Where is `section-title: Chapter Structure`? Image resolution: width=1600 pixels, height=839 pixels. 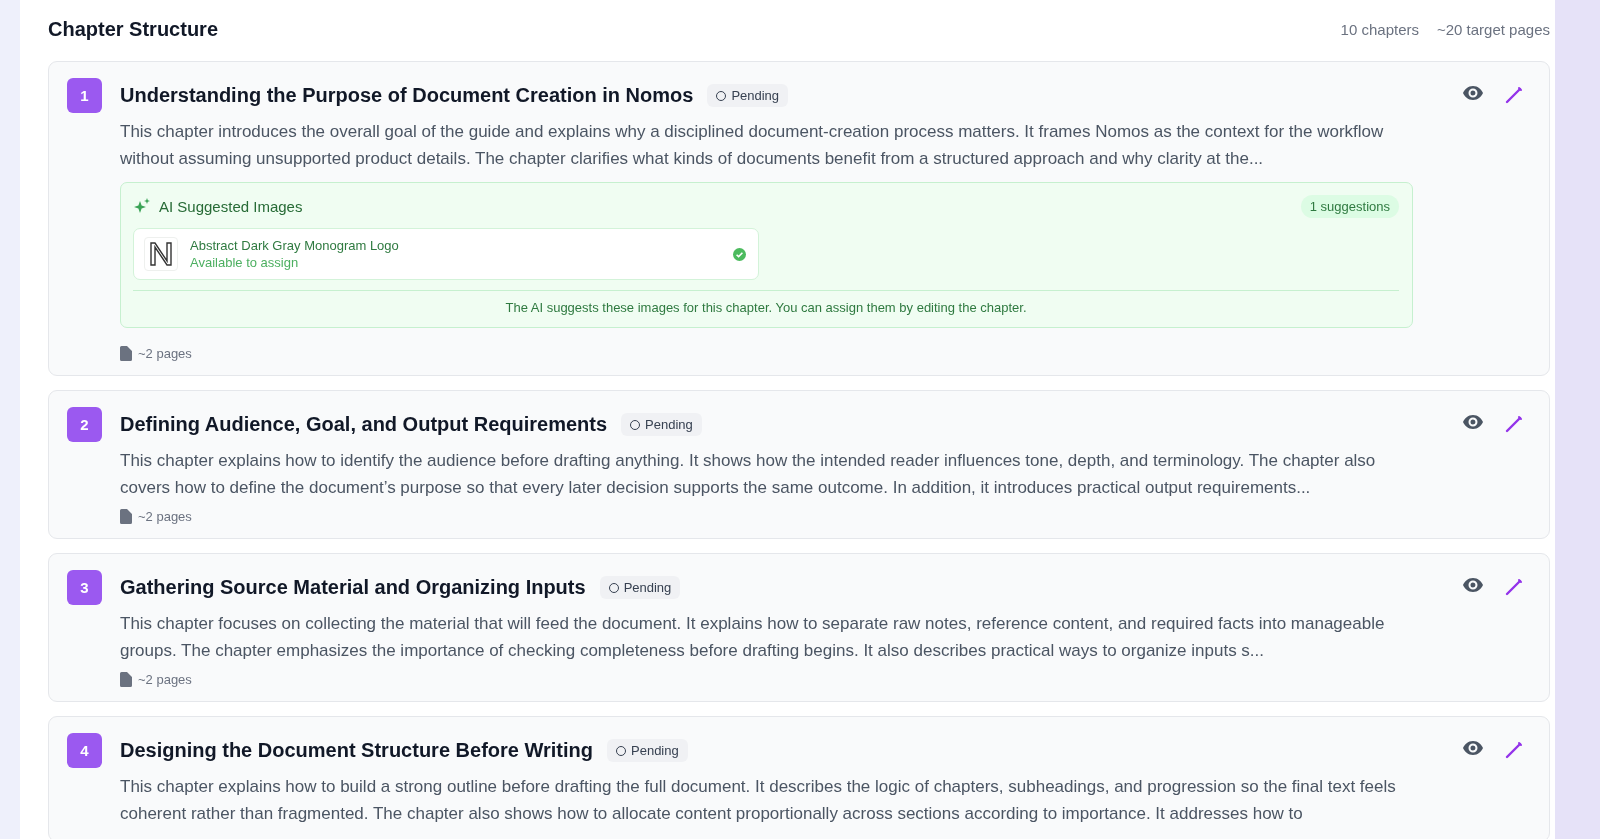 section-title: Chapter Structure is located at coordinates (133, 29).